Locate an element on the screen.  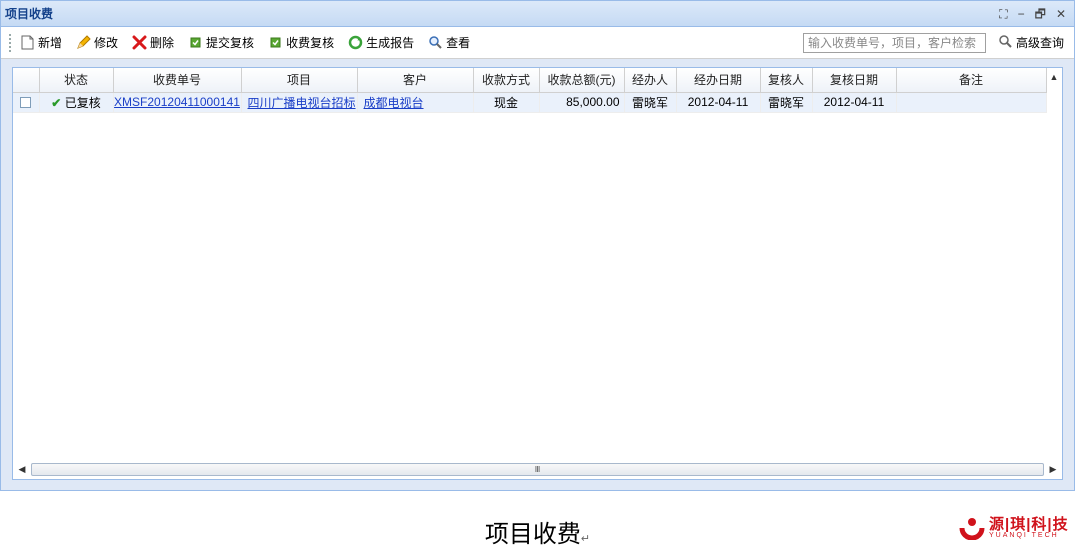
remark-cell is located at coordinates (971, 102).